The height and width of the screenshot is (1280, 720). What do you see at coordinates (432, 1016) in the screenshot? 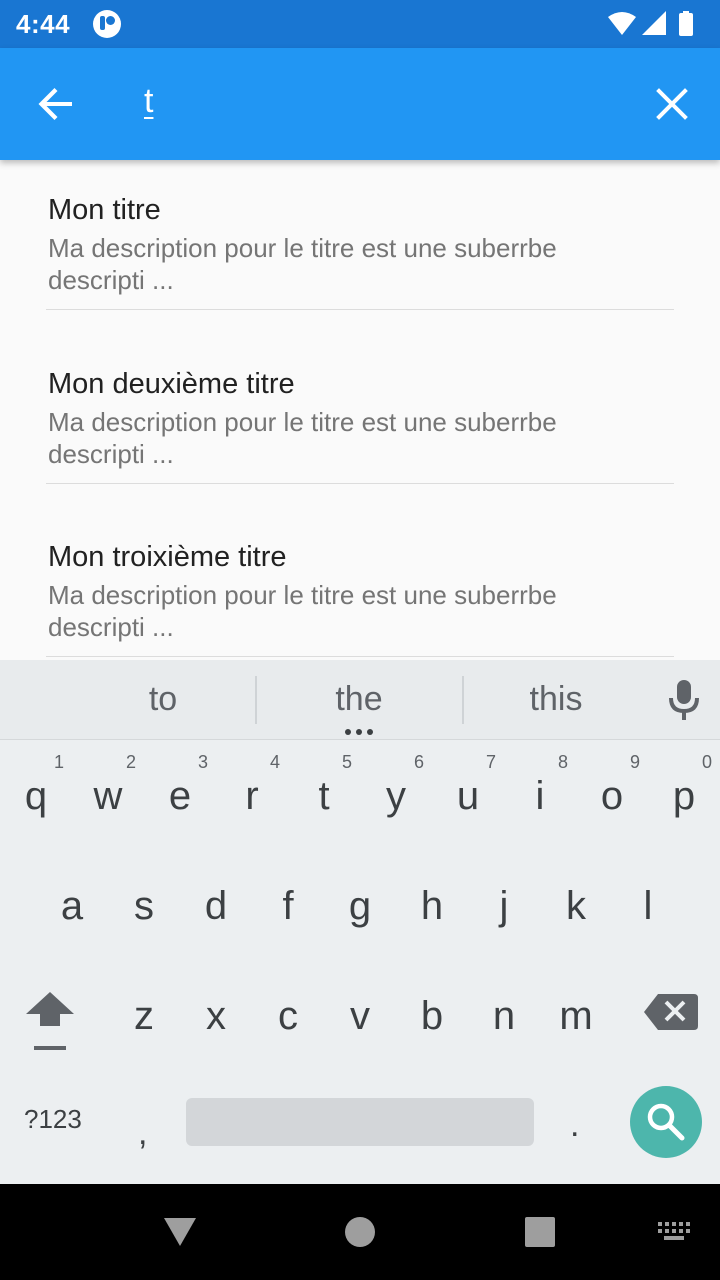
I see `key-label: b` at bounding box center [432, 1016].